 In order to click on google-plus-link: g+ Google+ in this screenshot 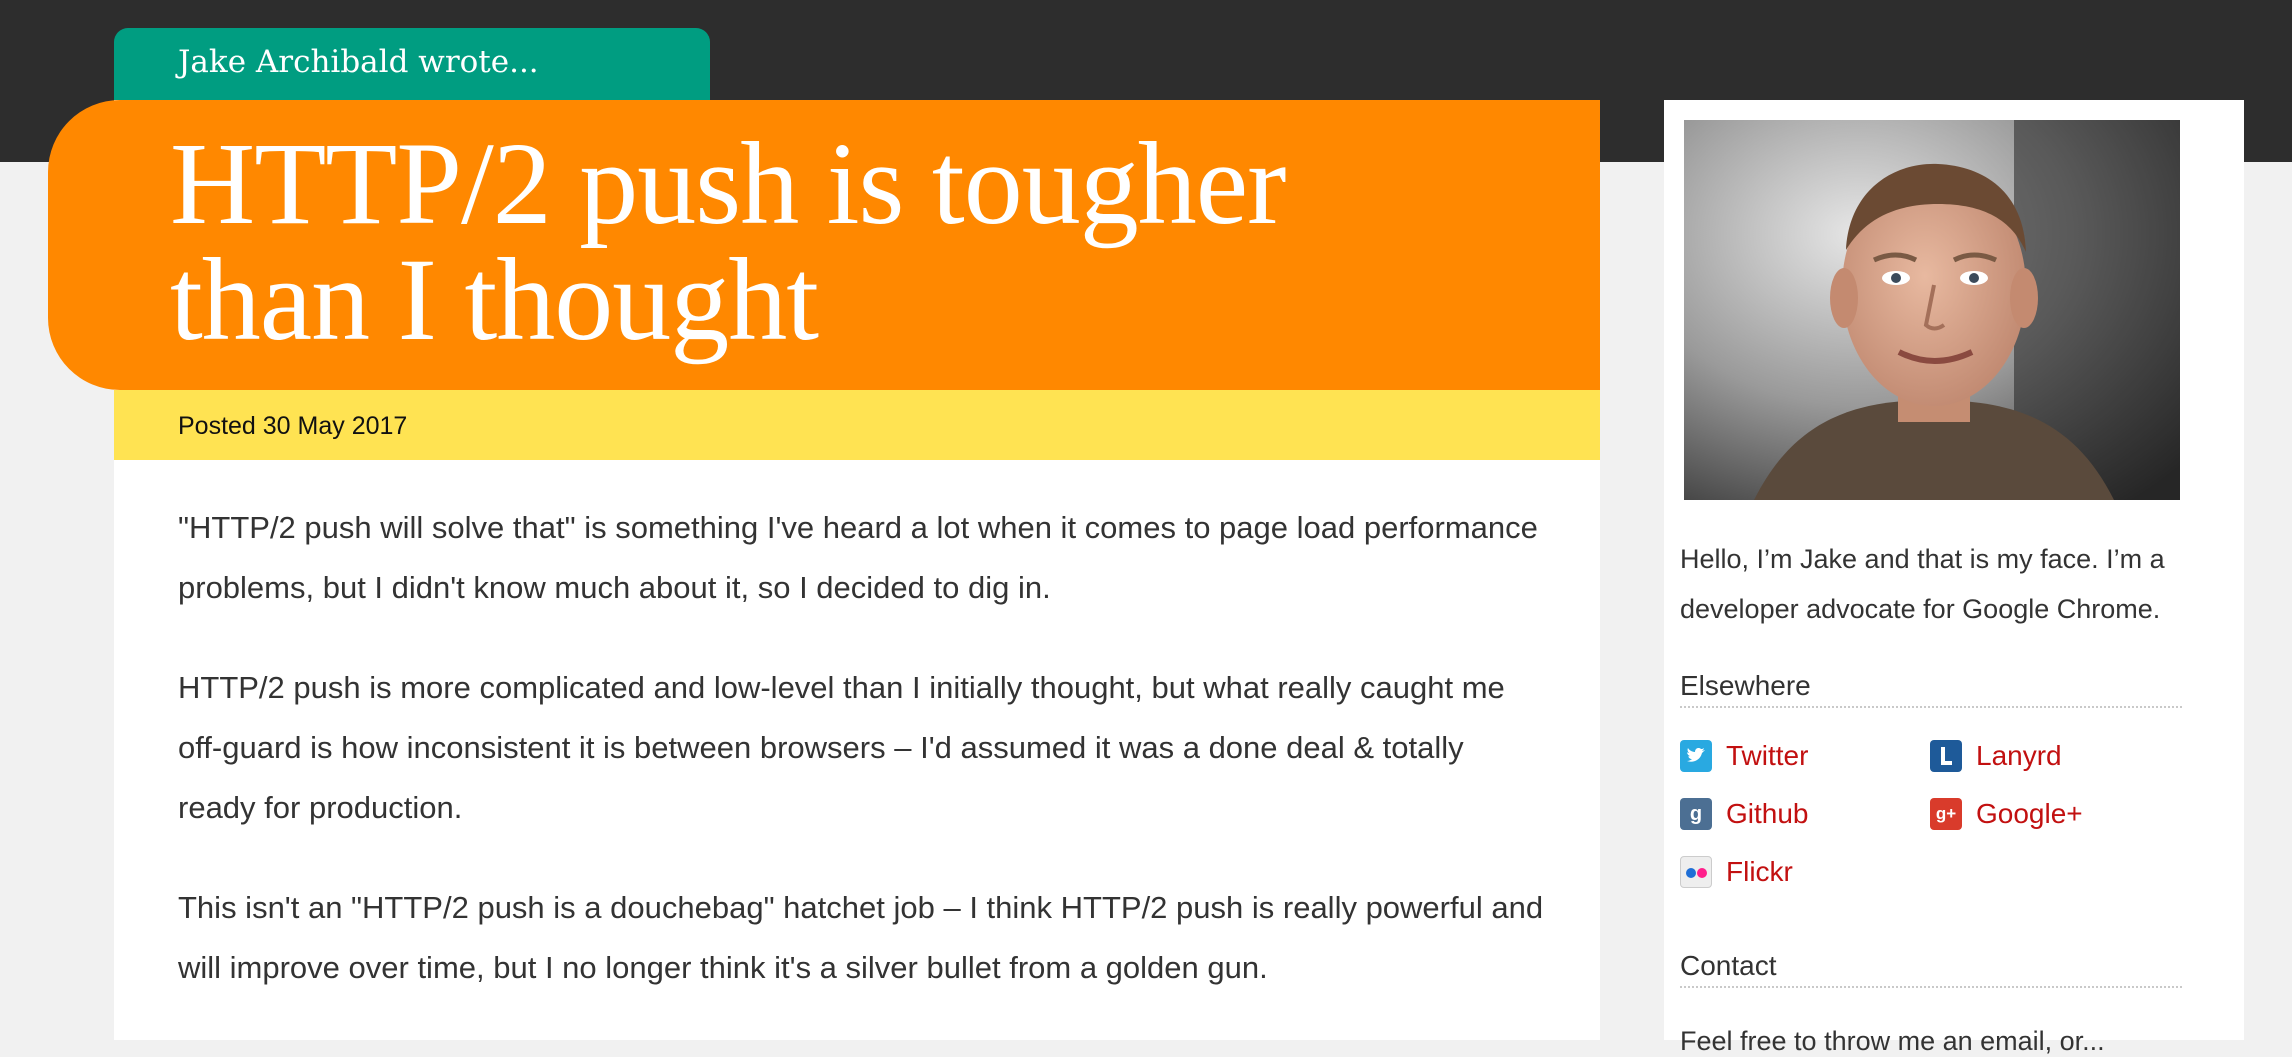, I will do `click(2006, 814)`.